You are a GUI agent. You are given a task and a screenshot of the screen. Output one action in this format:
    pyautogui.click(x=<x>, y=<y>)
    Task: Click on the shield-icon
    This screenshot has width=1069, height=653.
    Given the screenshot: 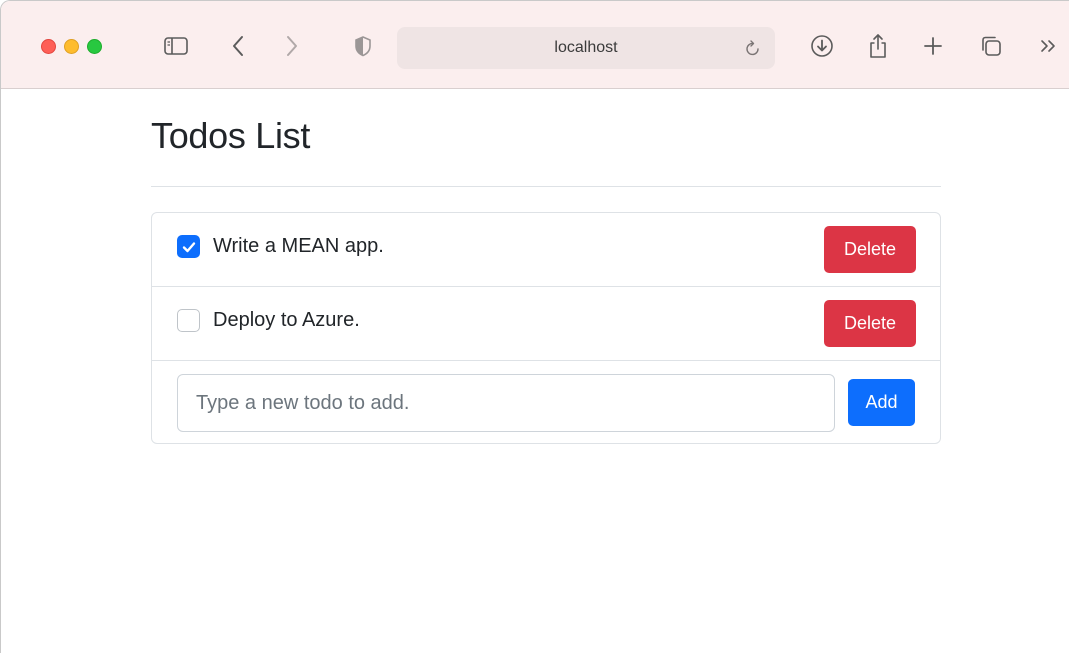 What is the action you would take?
    pyautogui.click(x=363, y=46)
    